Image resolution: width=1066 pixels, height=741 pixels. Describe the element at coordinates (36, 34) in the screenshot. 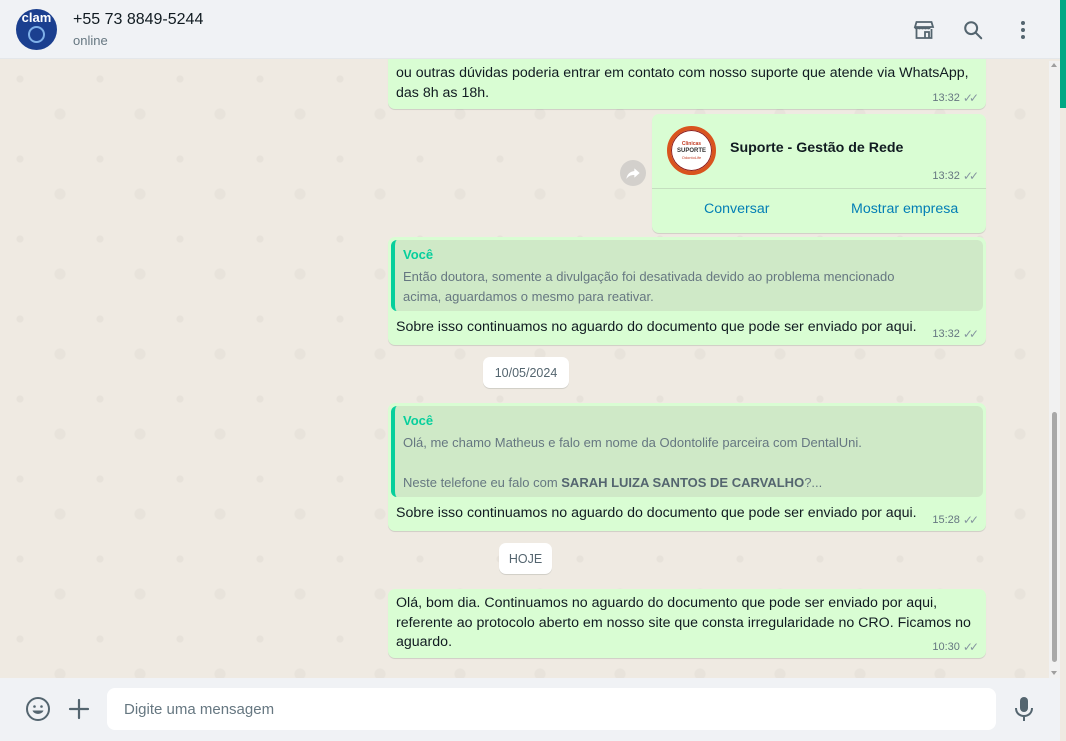

I see `avatar-logo-ring` at that location.